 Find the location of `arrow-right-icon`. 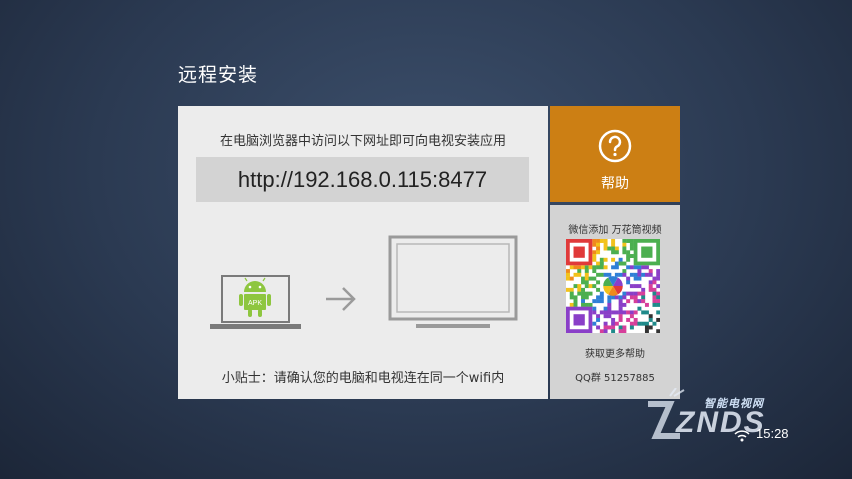

arrow-right-icon is located at coordinates (341, 299).